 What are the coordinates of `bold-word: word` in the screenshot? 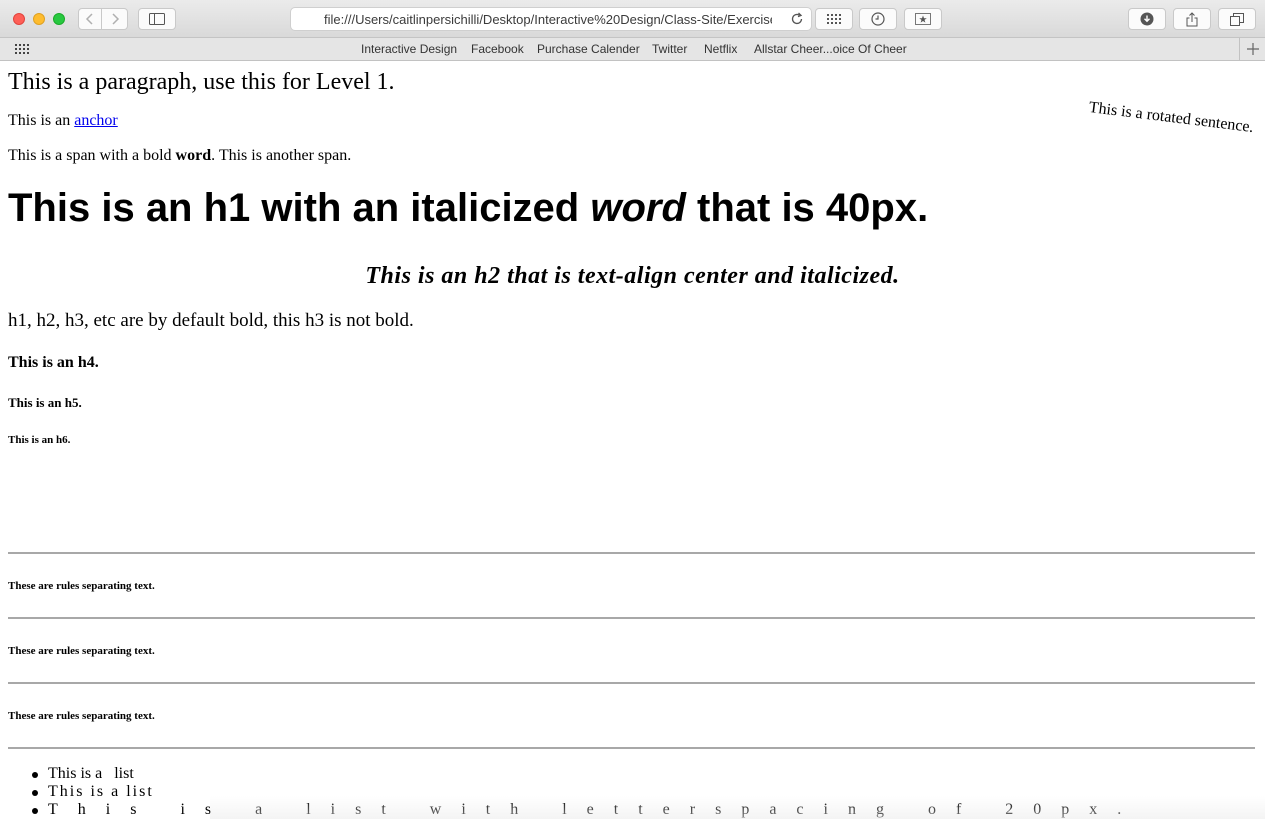 It's located at (193, 155).